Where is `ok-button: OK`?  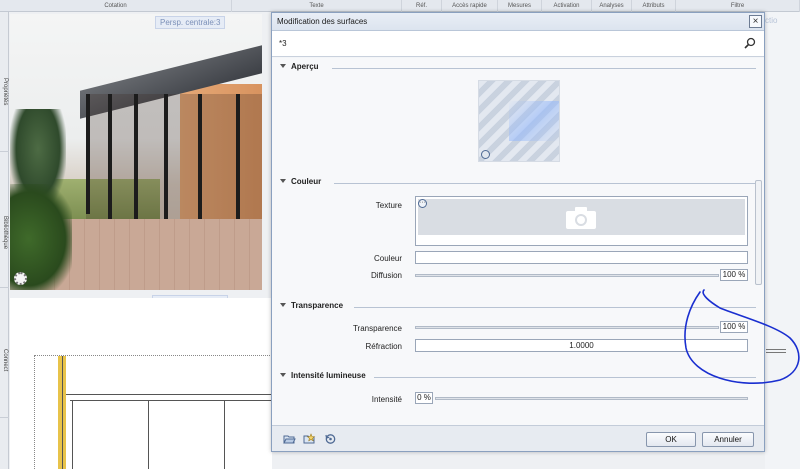 ok-button: OK is located at coordinates (671, 439).